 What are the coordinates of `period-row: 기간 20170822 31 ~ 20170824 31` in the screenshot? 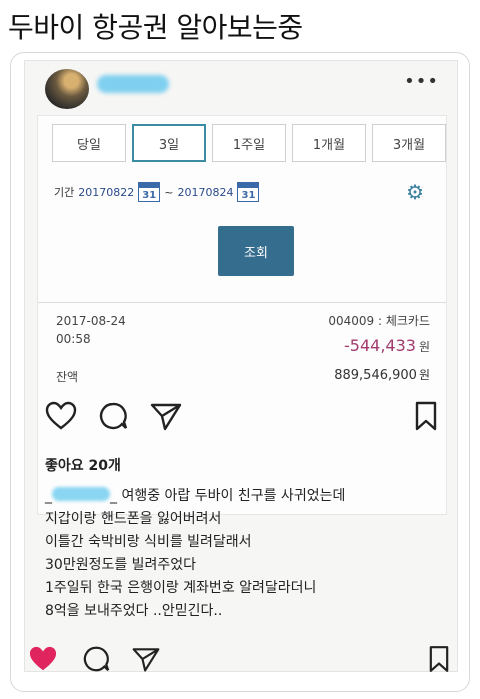 It's located at (157, 192).